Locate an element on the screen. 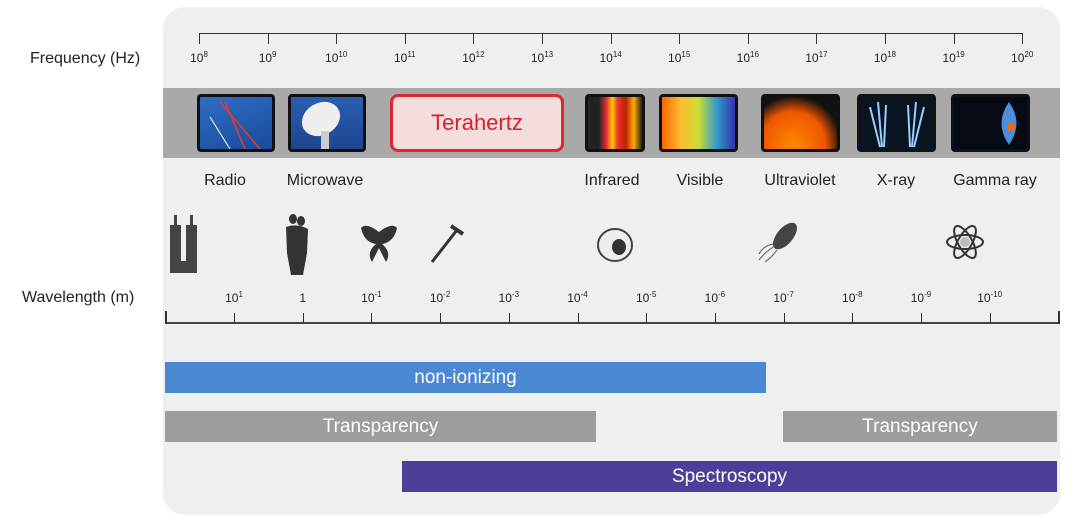 The image size is (1087, 522). tick-exponent: 14 is located at coordinates (617, 54).